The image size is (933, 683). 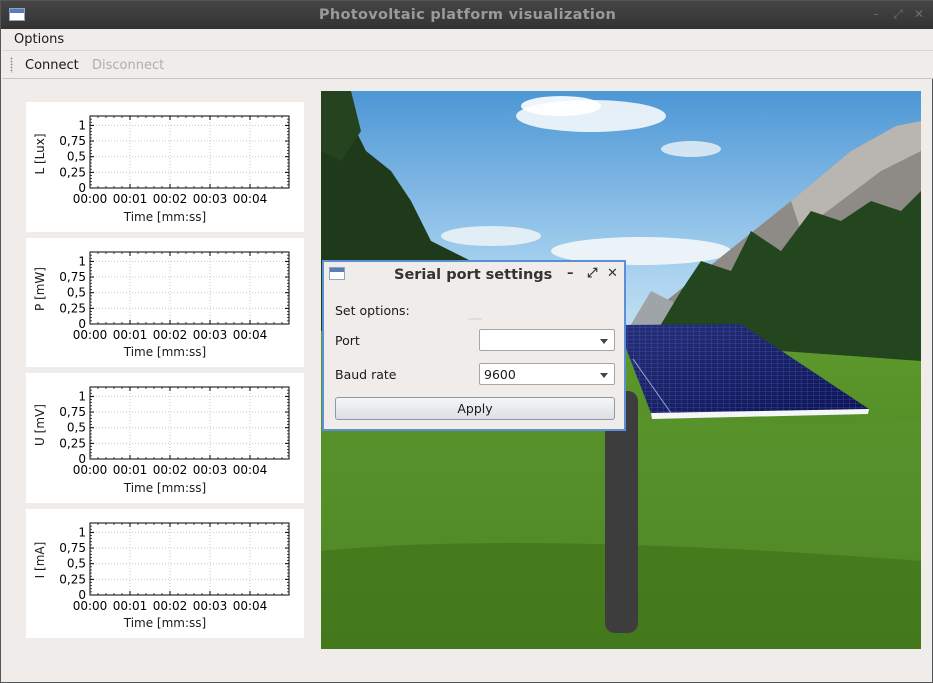 I want to click on menu-options: Options, so click(x=39, y=39).